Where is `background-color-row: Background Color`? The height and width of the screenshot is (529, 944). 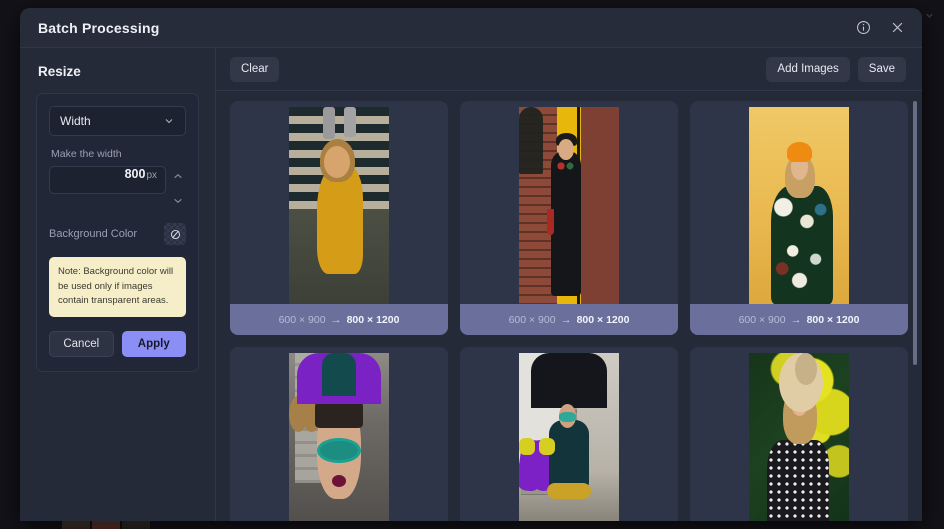 background-color-row: Background Color is located at coordinates (117, 234).